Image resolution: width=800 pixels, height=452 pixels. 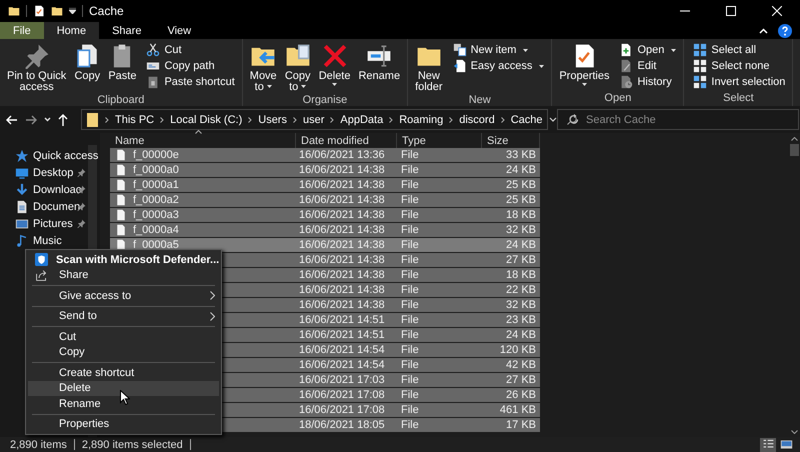 I want to click on ribbon-button: Cut, so click(x=190, y=50).